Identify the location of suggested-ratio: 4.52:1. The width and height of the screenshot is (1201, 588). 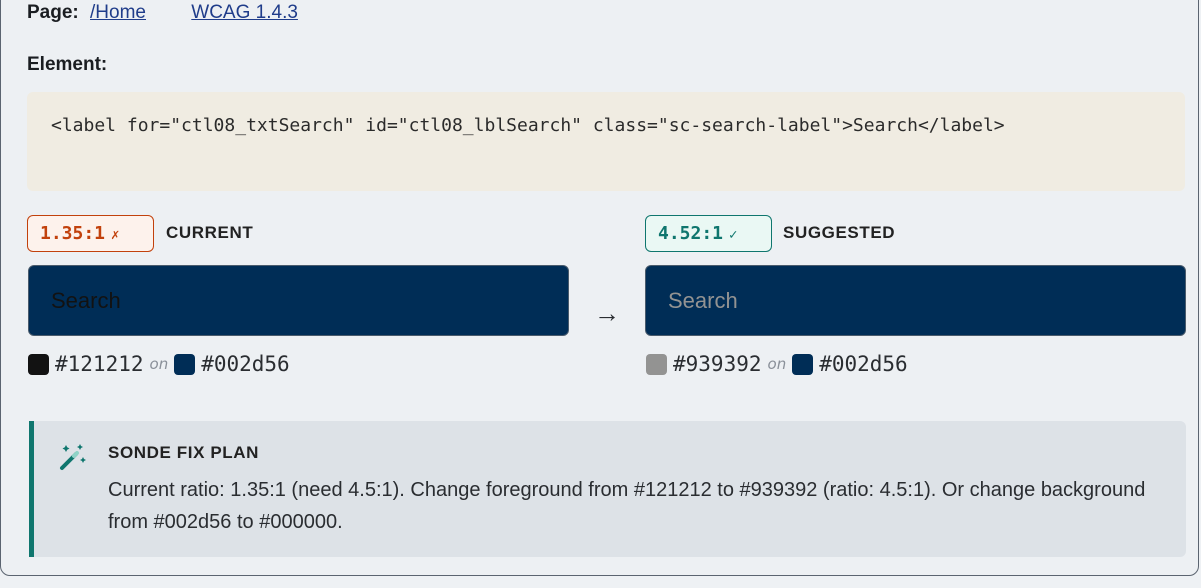
(691, 233).